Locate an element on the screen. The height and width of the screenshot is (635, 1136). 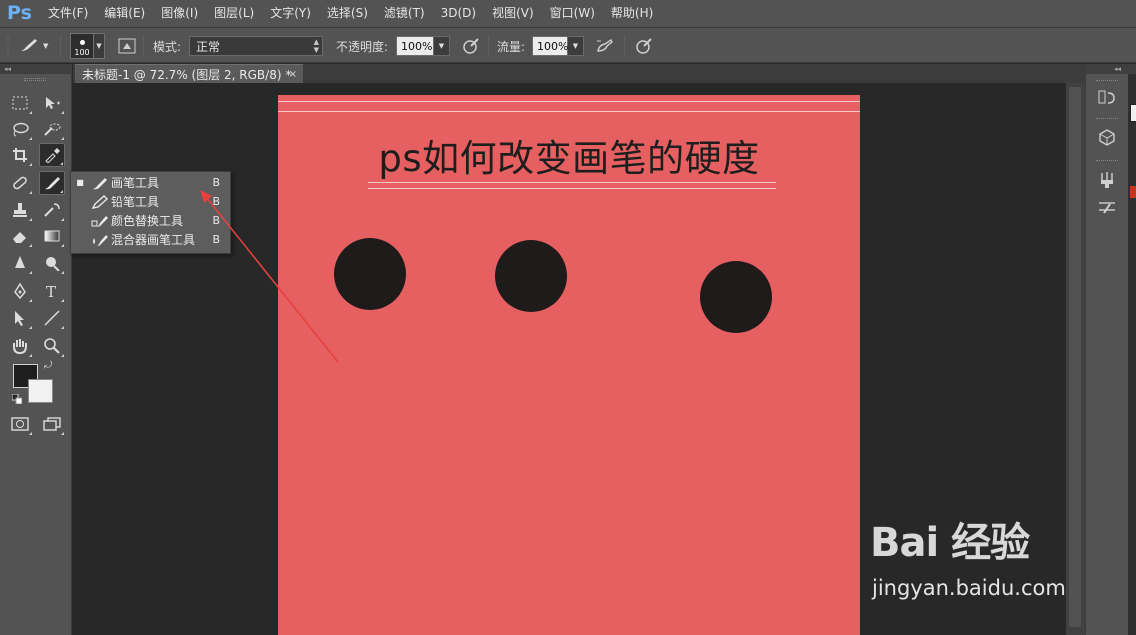
menu-help: 帮助(H) is located at coordinates (632, 13).